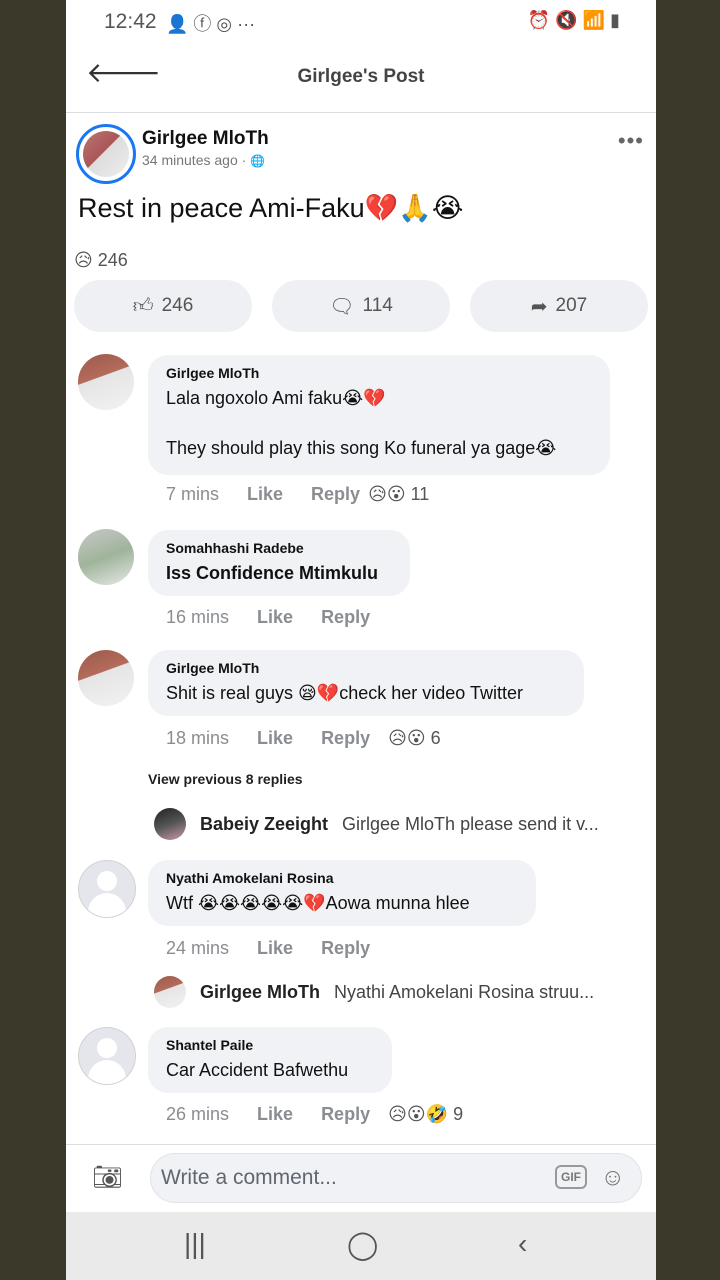 The width and height of the screenshot is (720, 1280). I want to click on comment-meta: 24 mins Like Reply, so click(268, 948).